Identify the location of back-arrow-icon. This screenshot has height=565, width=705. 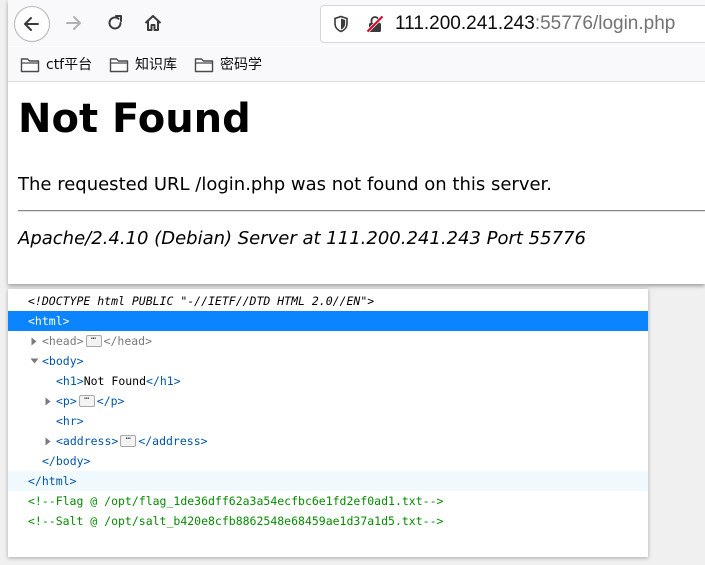
(31, 24).